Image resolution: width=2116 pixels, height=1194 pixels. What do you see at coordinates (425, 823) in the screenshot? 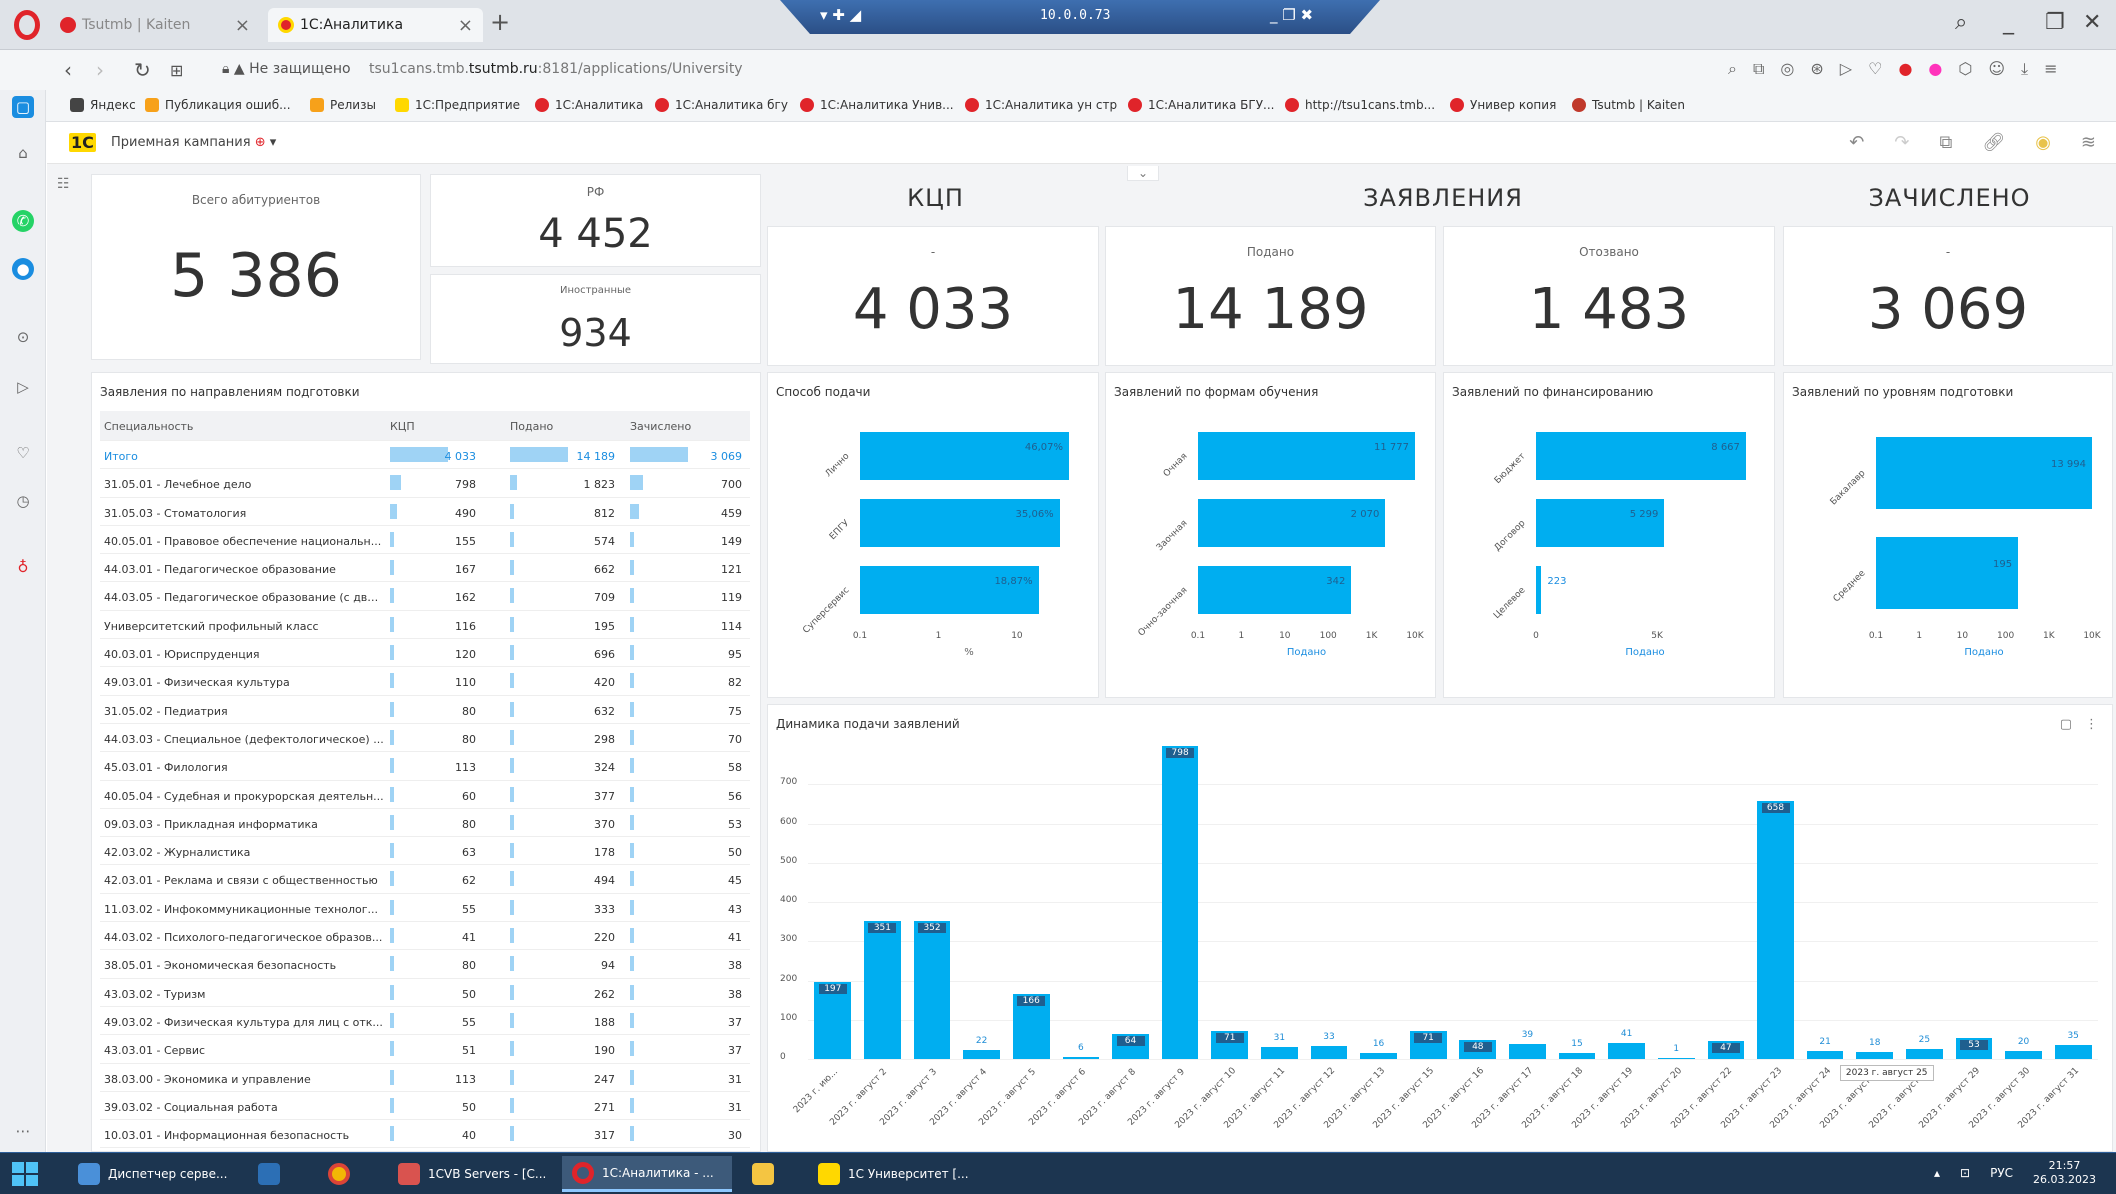
I see `table-row: 09.03.03 - Прикладная информатика 80 370 53` at bounding box center [425, 823].